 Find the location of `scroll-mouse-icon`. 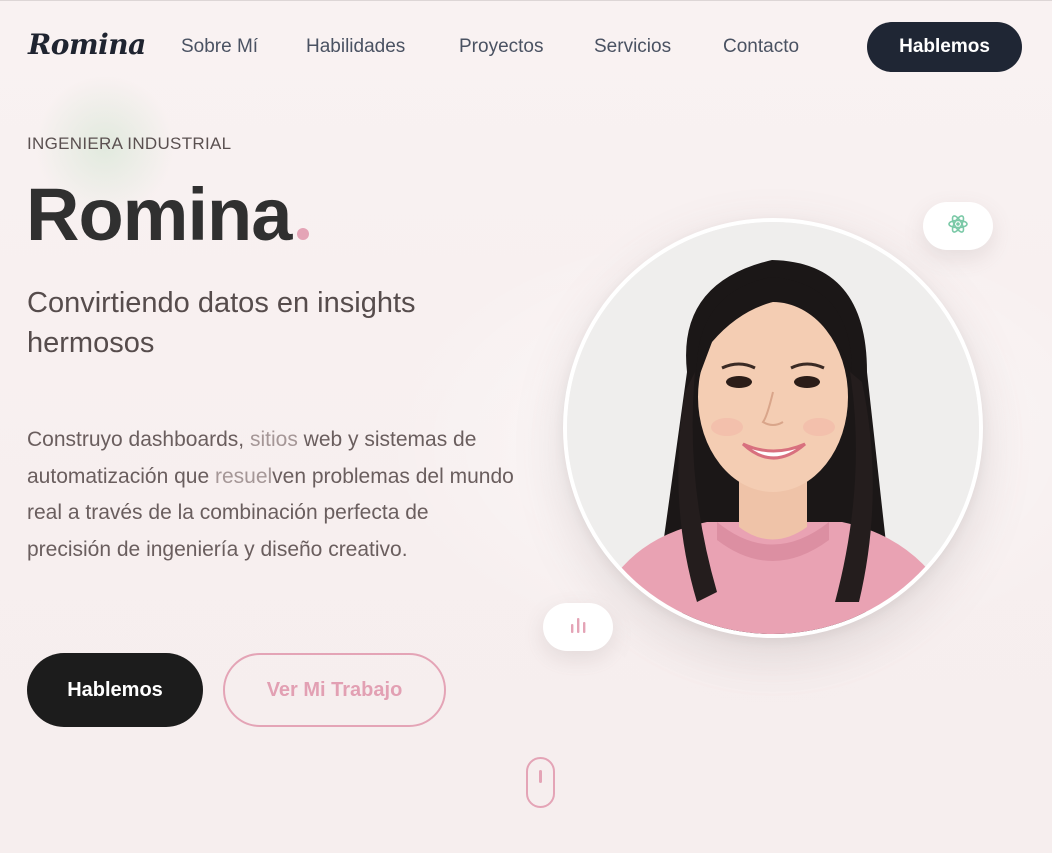

scroll-mouse-icon is located at coordinates (540, 782).